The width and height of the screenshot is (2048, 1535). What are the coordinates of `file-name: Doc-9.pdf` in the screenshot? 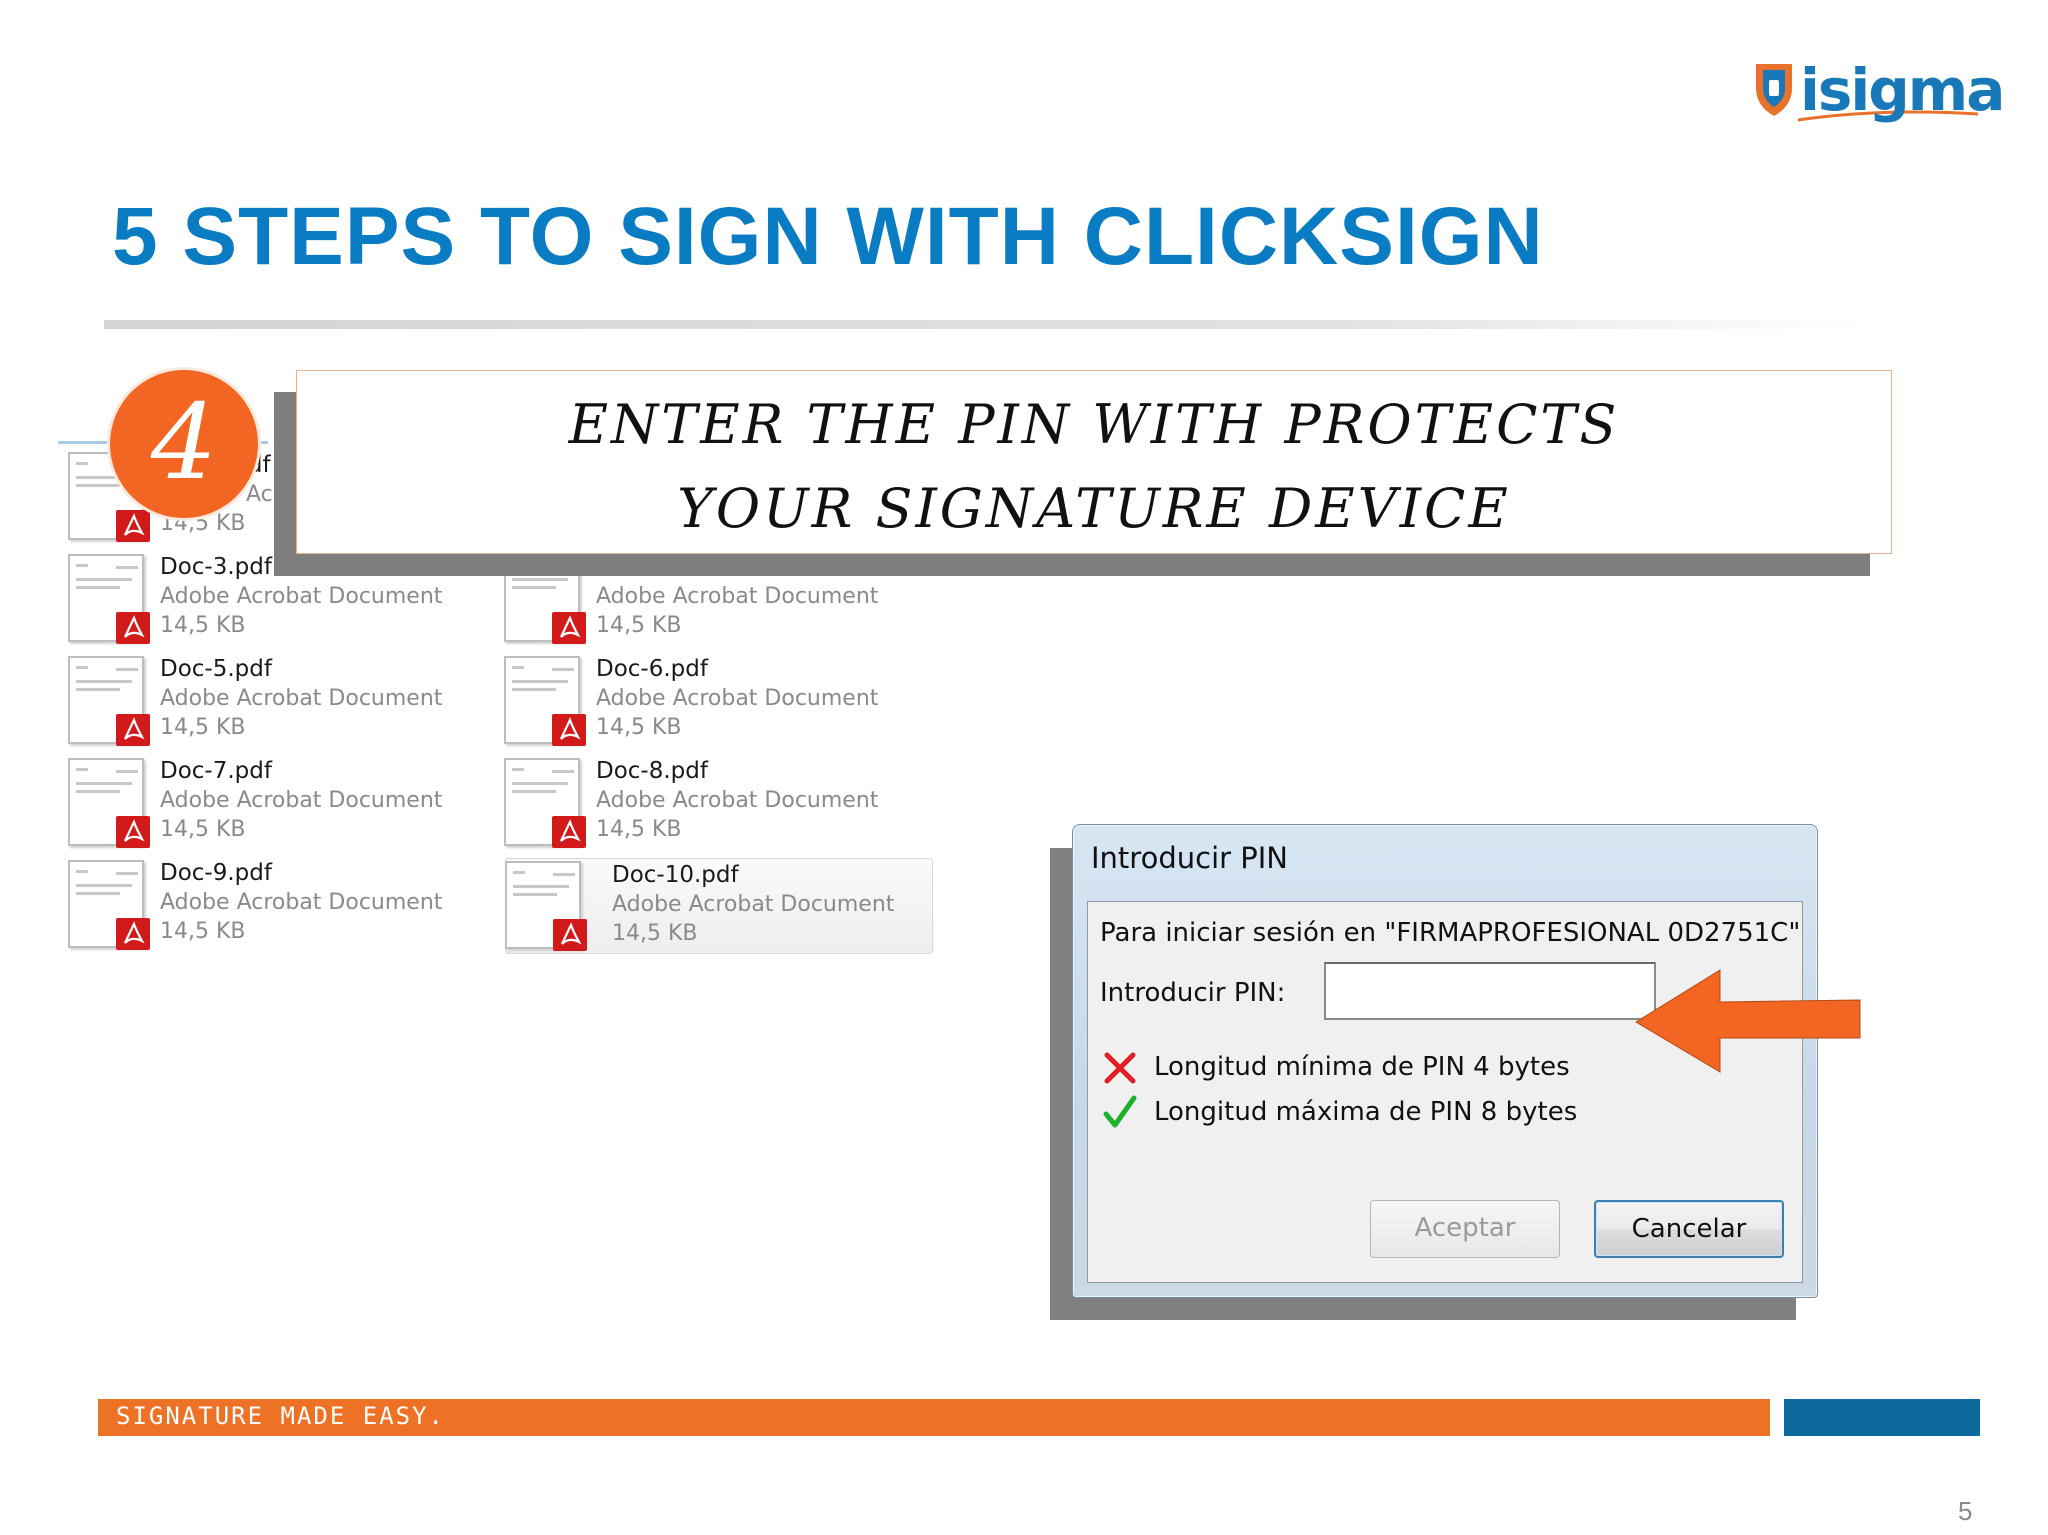 It's located at (216, 873).